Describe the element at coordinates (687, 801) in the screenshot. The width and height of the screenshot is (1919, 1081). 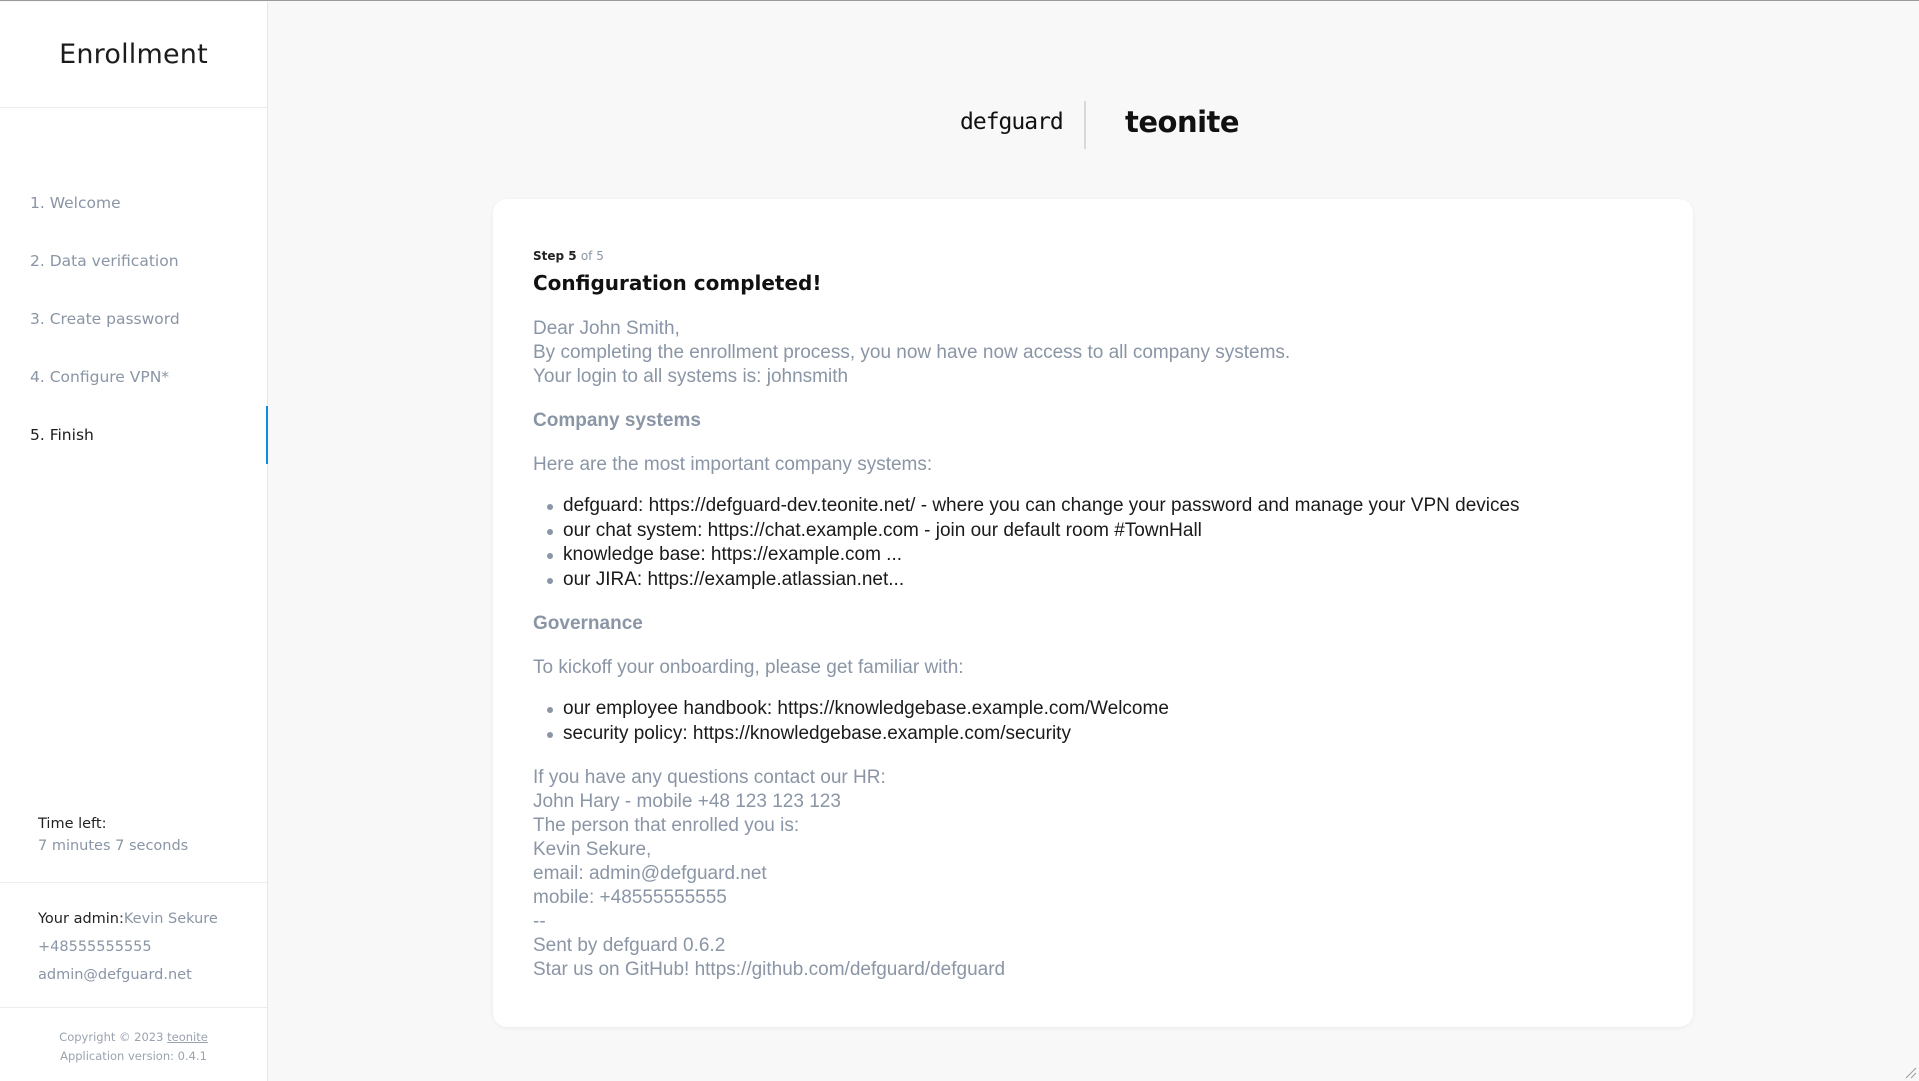
I see `closing-line: John Hary - mobile +48 123 123 123` at that location.